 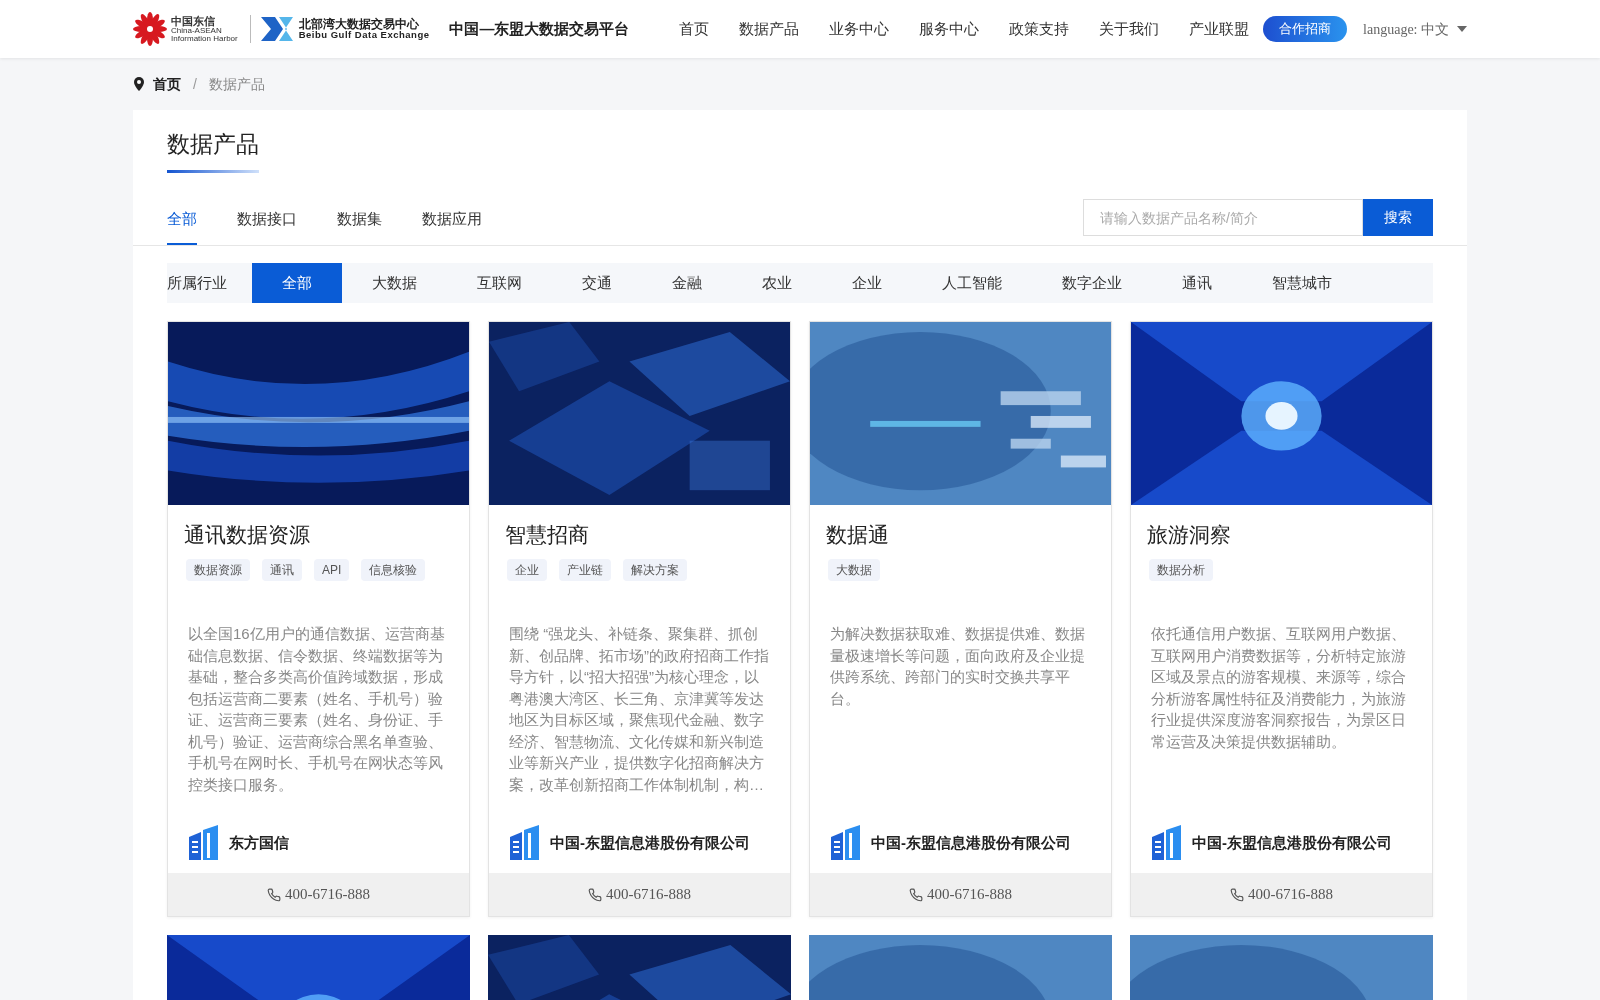 I want to click on card-description: 为解决数据获取难、数据提供难、数据量极速增长等问题，面向政府及企业提供跨系统、跨部门的实时交换共享平台。, so click(x=957, y=666).